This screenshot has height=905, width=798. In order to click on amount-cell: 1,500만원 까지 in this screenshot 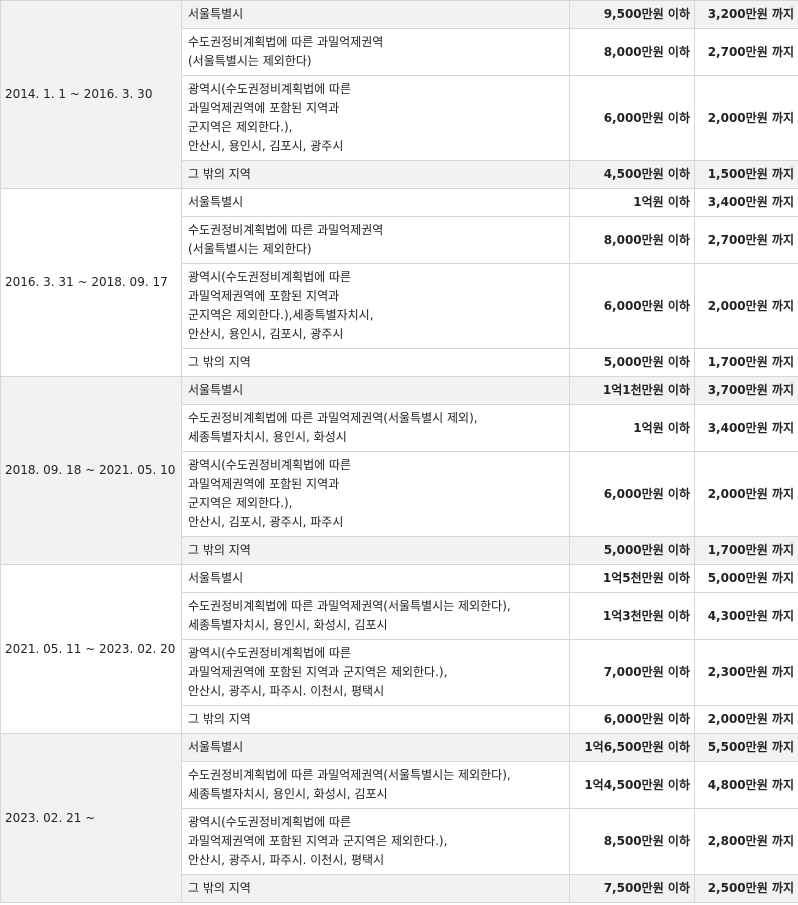, I will do `click(746, 174)`.